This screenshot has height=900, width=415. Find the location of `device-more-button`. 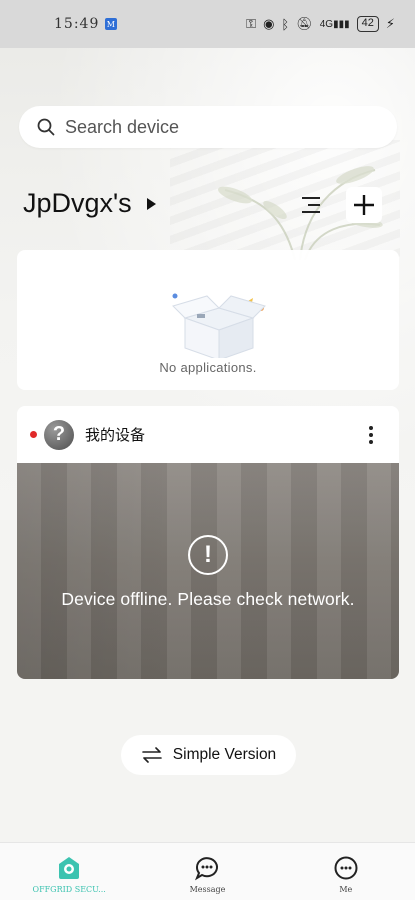

device-more-button is located at coordinates (371, 435).